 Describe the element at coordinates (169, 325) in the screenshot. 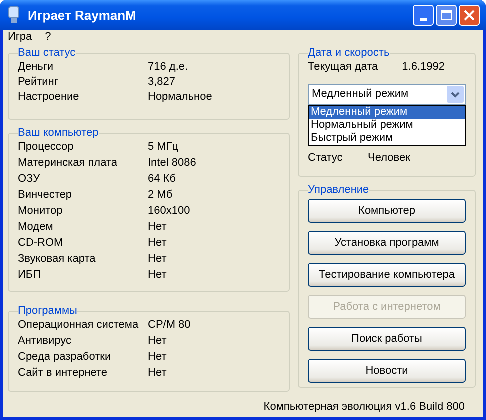

I see `field-value: CP/M 80` at that location.